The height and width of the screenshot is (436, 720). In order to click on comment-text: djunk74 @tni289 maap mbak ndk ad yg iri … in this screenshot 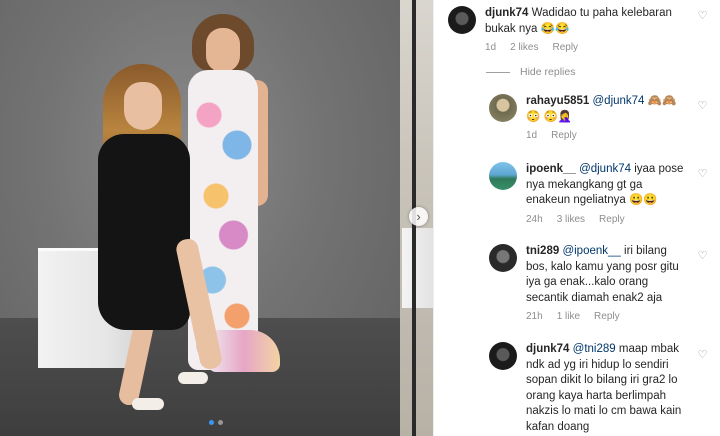, I will do `click(607, 388)`.